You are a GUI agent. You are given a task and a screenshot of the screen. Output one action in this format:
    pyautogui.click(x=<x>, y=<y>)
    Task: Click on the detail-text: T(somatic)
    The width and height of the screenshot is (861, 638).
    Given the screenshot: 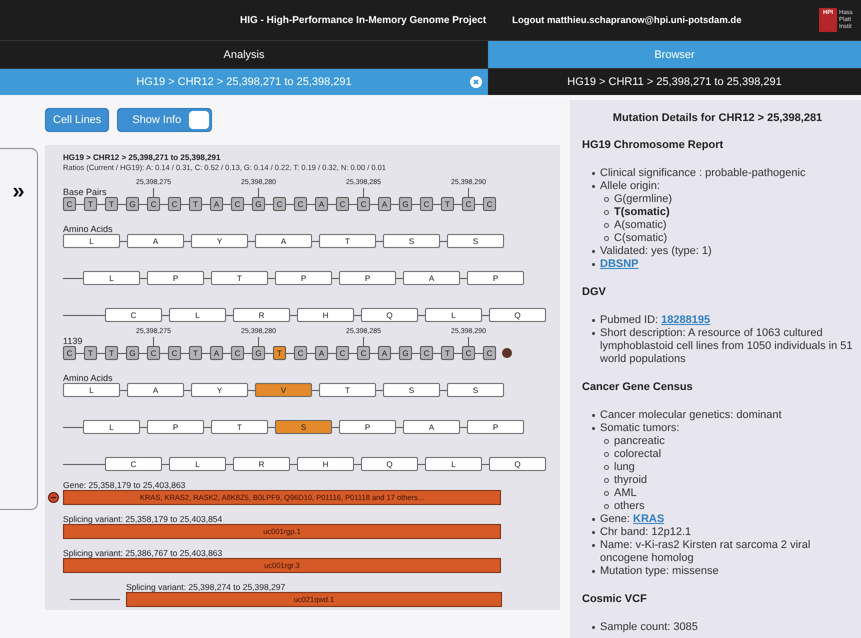 What is the action you would take?
    pyautogui.click(x=642, y=212)
    